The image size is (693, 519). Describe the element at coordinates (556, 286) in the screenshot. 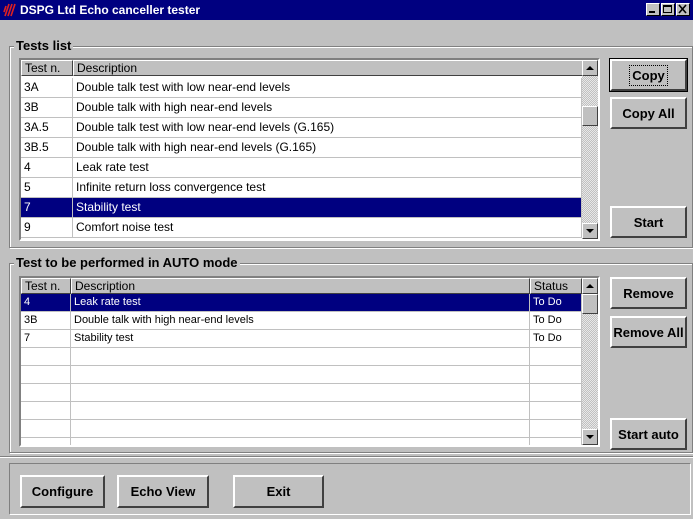

I see `column-header-status: Status` at that location.